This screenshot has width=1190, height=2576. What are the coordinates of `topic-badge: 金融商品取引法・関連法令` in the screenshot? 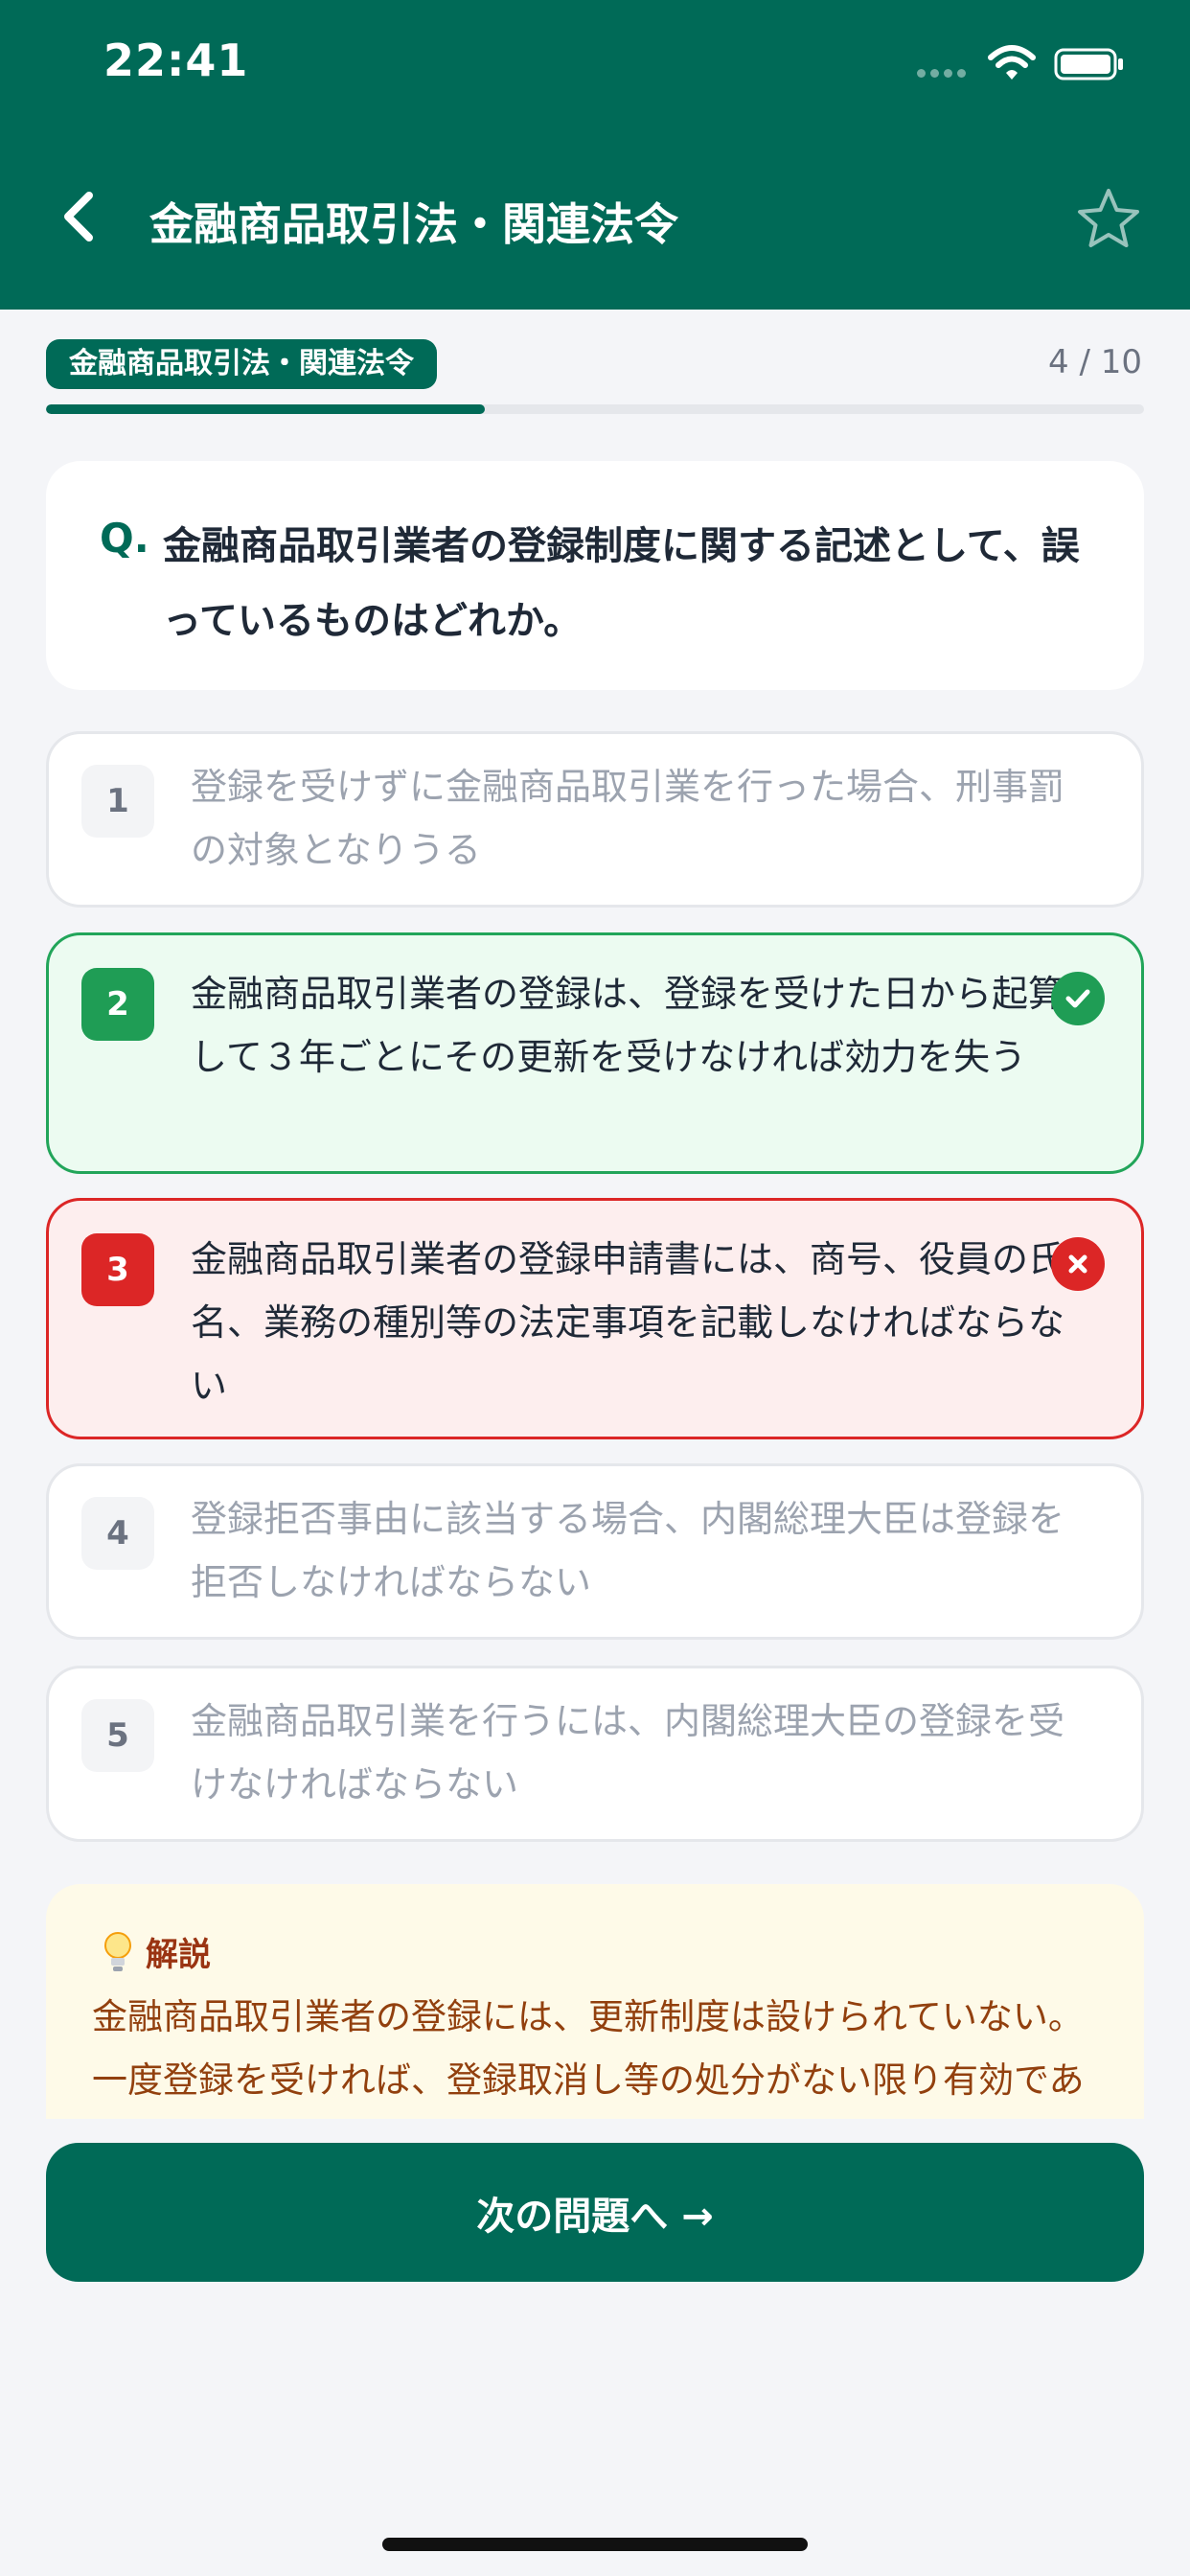 It's located at (242, 364).